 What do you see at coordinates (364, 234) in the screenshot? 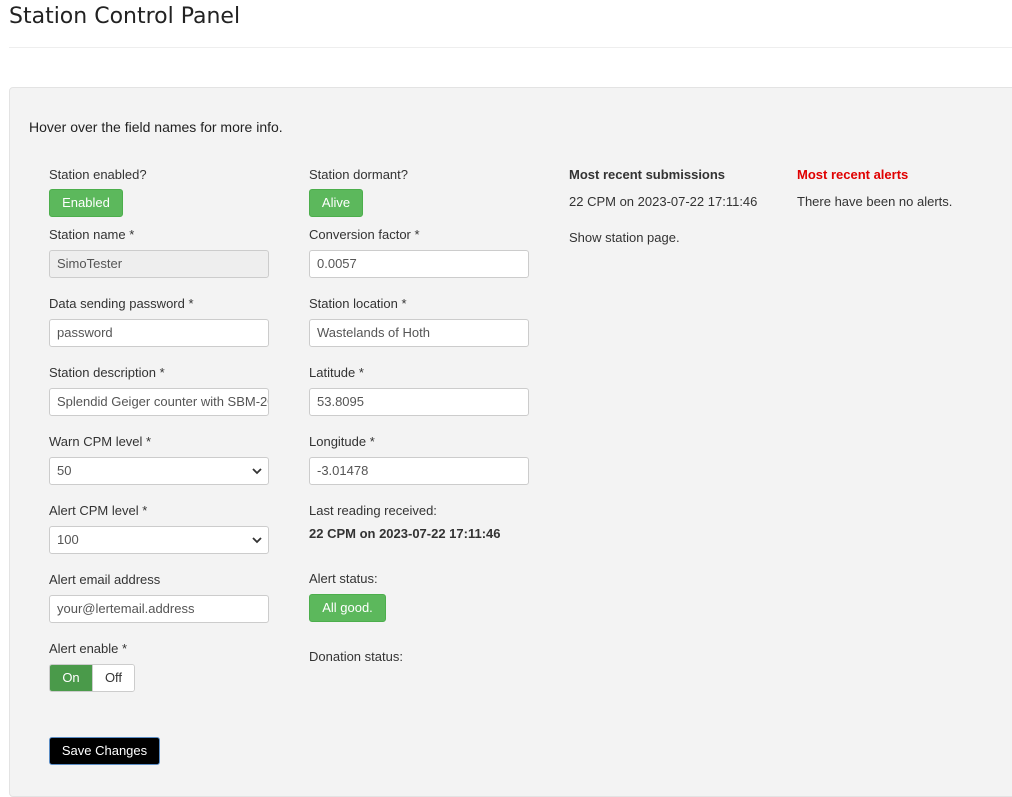
I see `conversion-factor-label: Conversion factor *` at bounding box center [364, 234].